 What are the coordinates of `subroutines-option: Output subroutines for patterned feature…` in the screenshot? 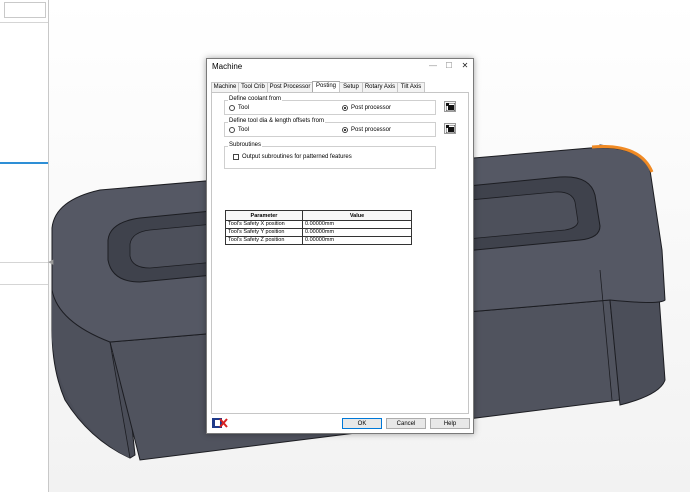 It's located at (292, 157).